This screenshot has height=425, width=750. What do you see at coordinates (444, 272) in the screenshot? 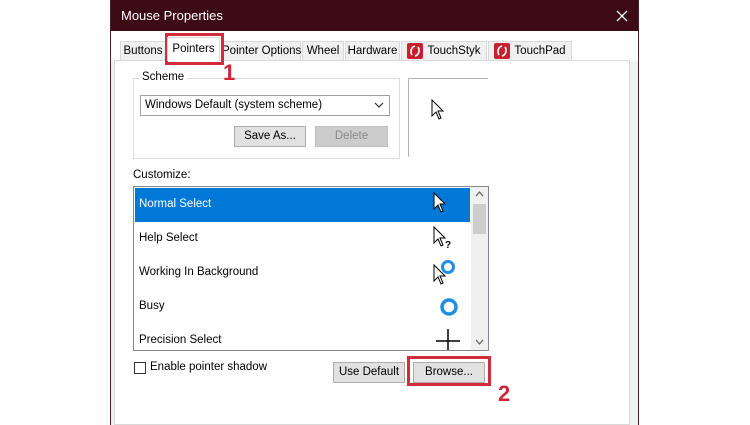
I see `working-pointer-icon` at bounding box center [444, 272].